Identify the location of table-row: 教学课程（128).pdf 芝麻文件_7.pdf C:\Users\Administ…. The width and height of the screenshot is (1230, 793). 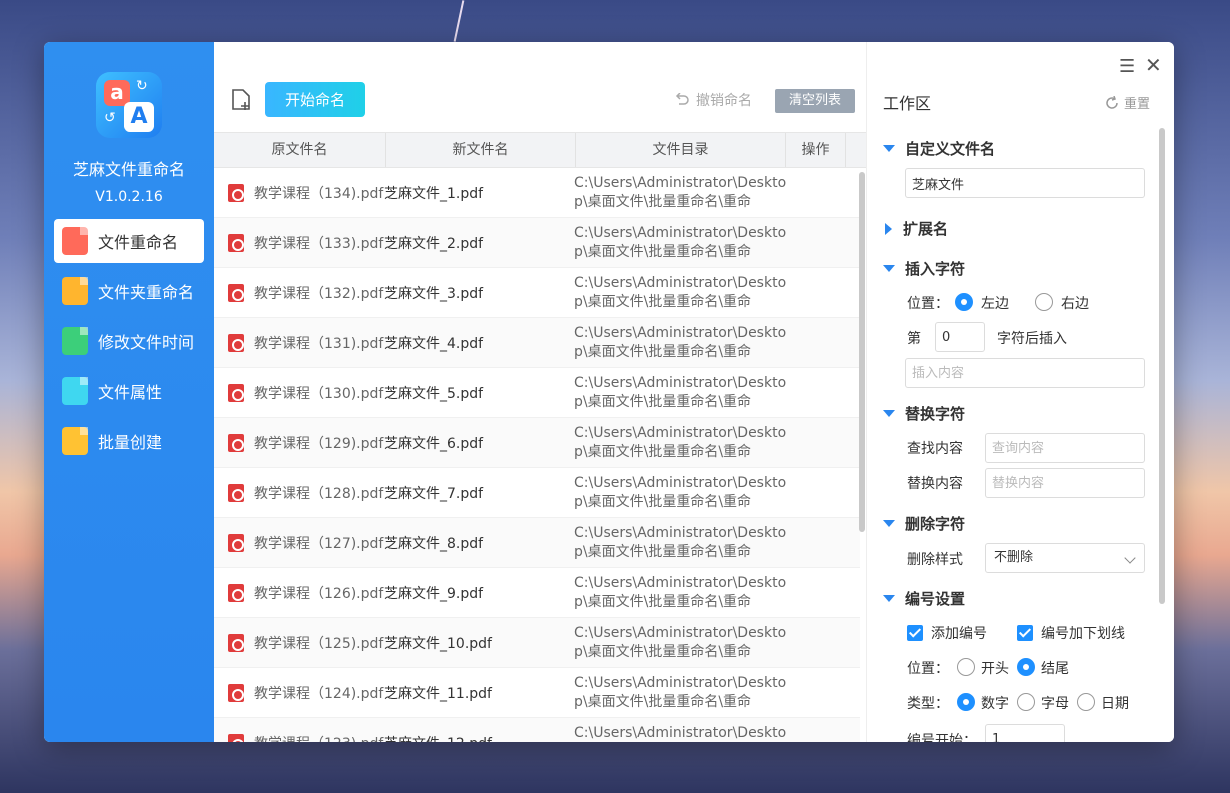
(537, 493).